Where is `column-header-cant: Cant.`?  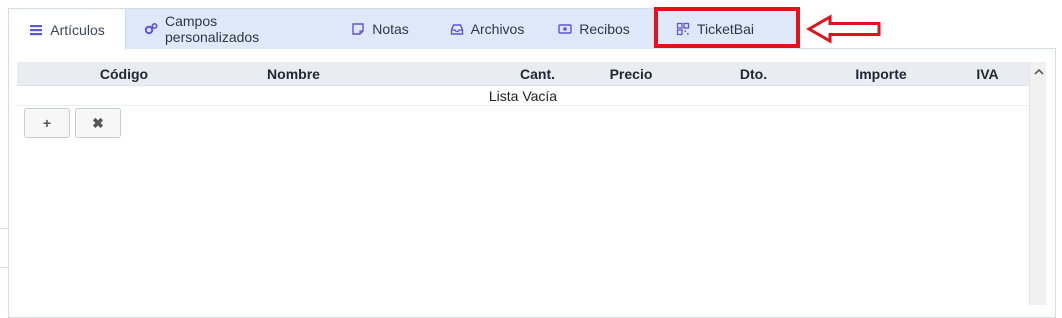
column-header-cant: Cant. is located at coordinates (463, 74).